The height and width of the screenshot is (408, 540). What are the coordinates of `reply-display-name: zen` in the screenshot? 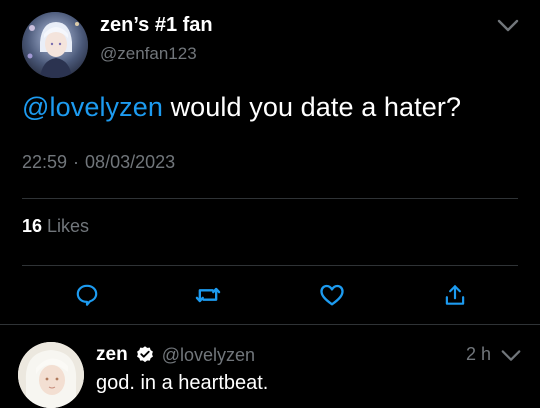 It's located at (112, 355).